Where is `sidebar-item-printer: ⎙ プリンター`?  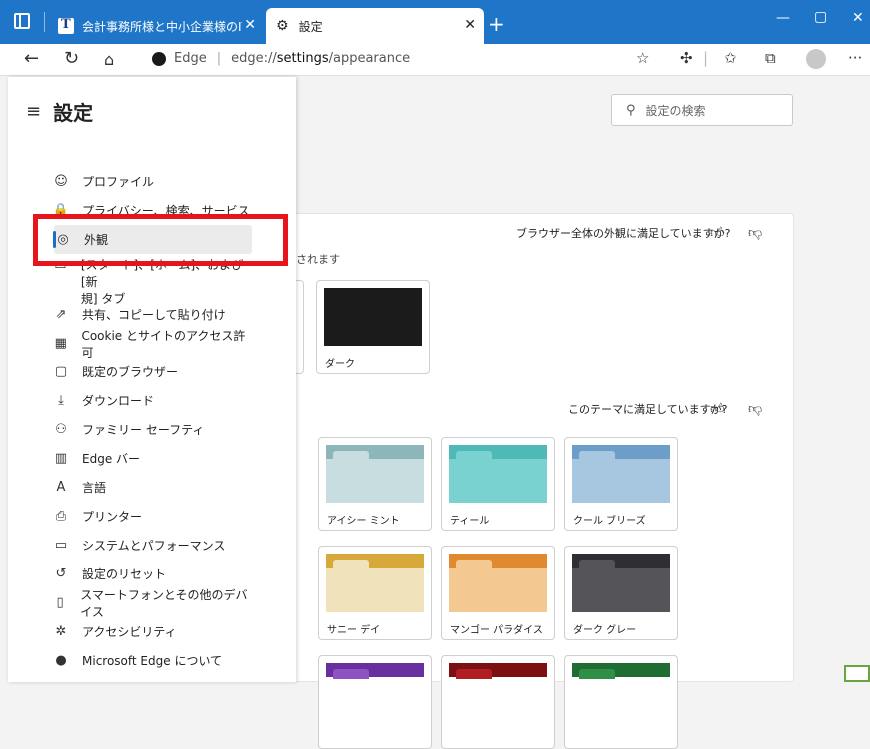
sidebar-item-printer: ⎙ プリンター is located at coordinates (152, 516).